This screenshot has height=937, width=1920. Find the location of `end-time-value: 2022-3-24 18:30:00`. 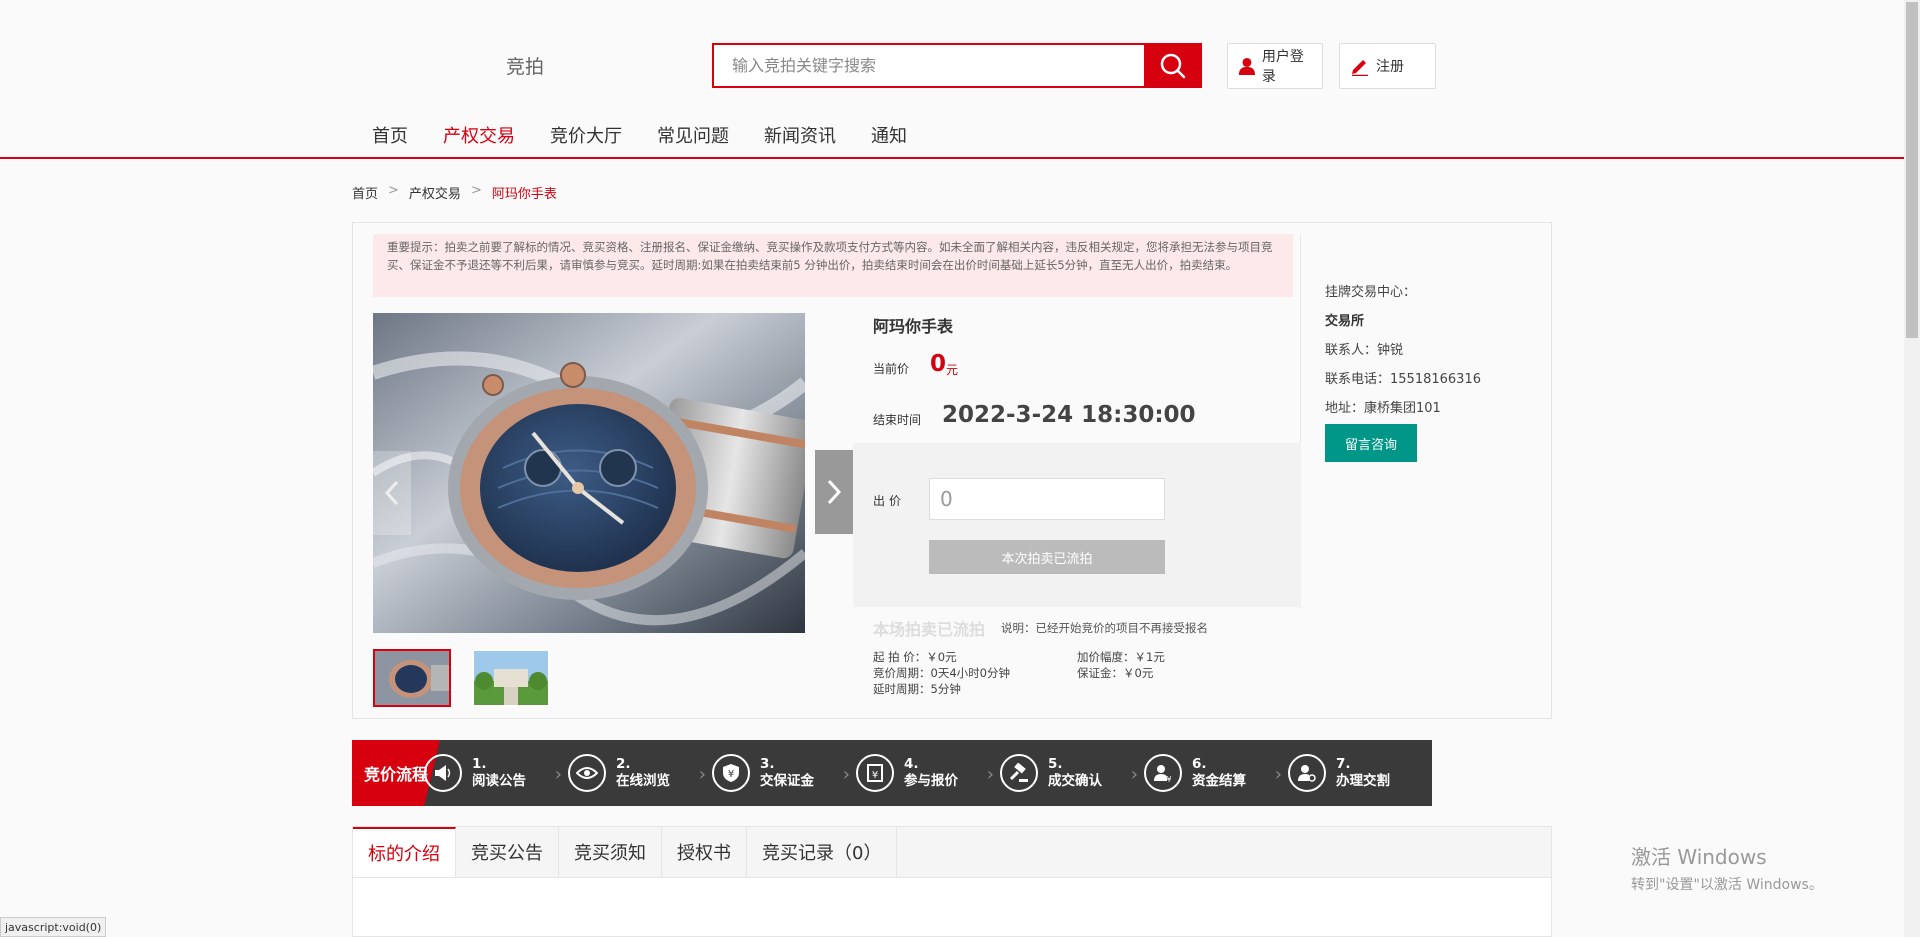

end-time-value: 2022-3-24 18:30:00 is located at coordinates (1069, 415).